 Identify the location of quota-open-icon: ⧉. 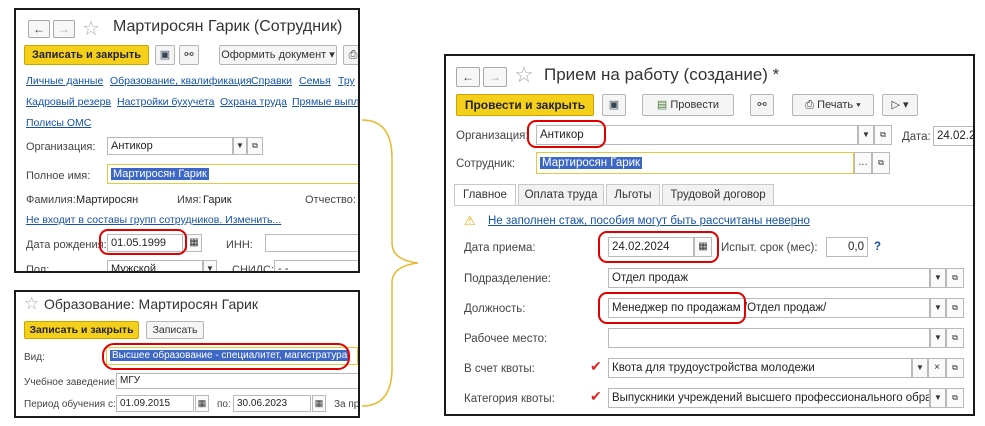
(955, 368).